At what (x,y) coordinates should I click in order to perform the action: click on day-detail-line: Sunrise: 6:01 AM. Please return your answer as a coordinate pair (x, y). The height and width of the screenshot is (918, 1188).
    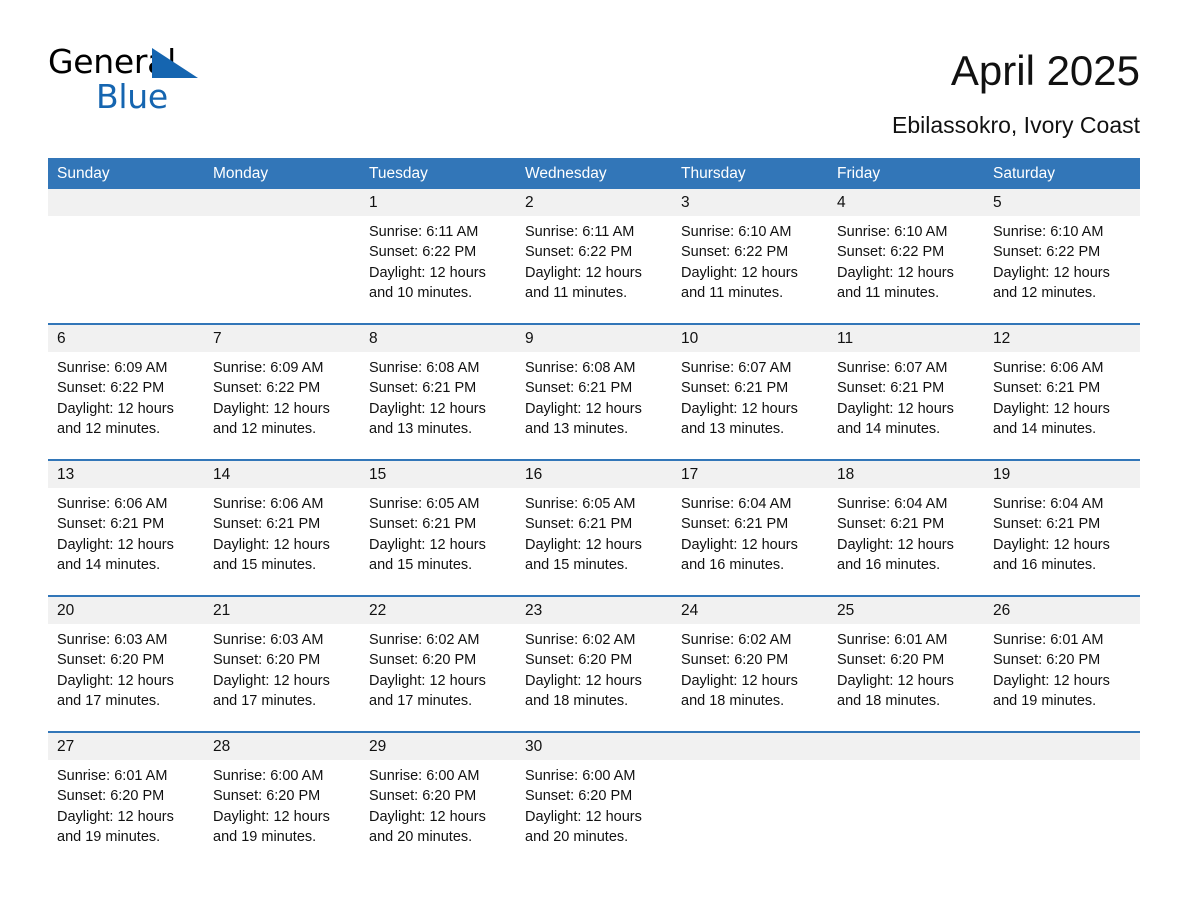
    Looking at the image, I should click on (892, 640).